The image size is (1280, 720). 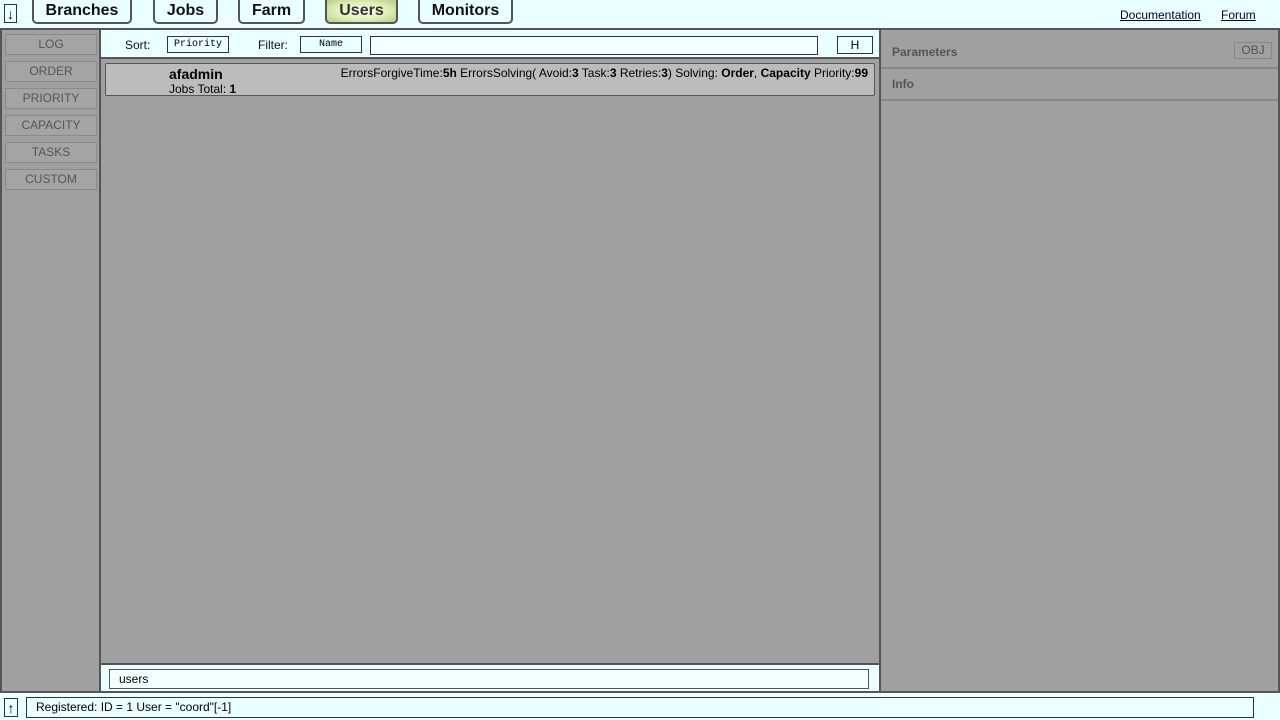 What do you see at coordinates (10, 13) in the screenshot?
I see `collapse-header-icon: ↓` at bounding box center [10, 13].